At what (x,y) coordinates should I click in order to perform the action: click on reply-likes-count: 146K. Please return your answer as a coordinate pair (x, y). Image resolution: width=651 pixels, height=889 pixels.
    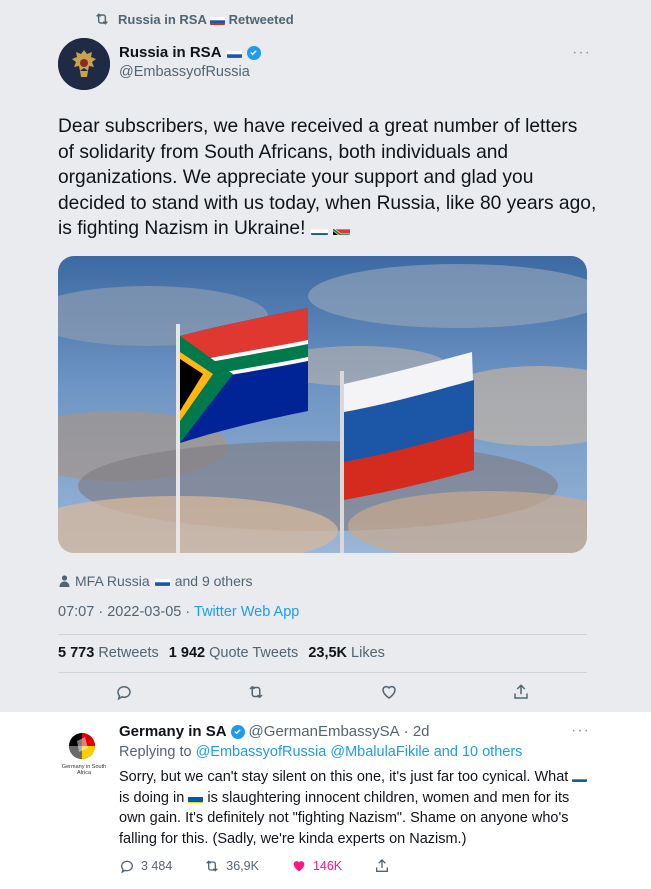
    Looking at the image, I should click on (327, 866).